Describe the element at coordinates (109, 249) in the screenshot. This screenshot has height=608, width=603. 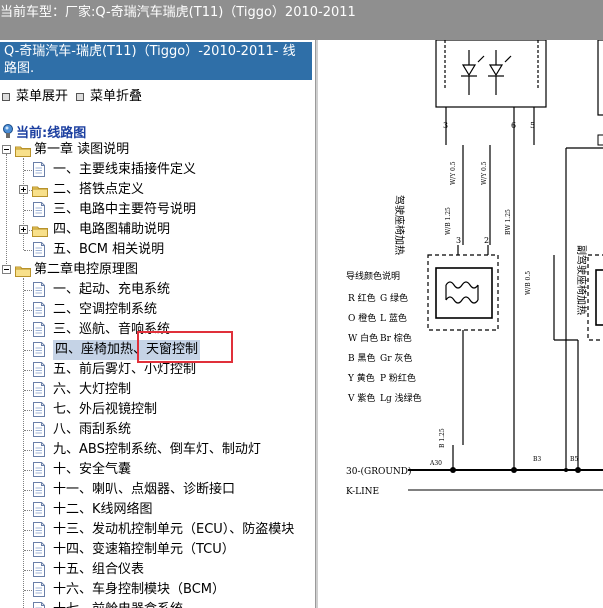
I see `tree-item-label: 五、BCM 相关说明` at that location.